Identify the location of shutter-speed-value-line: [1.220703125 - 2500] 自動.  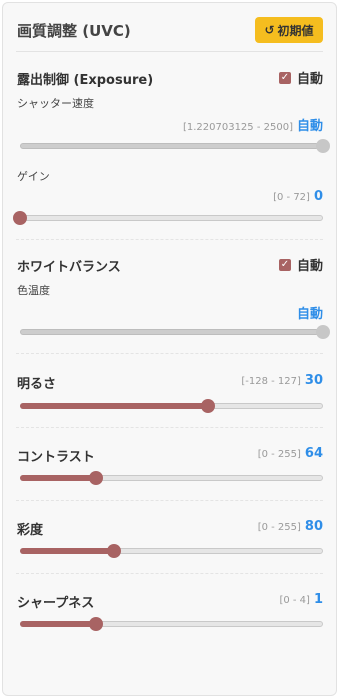
(253, 124).